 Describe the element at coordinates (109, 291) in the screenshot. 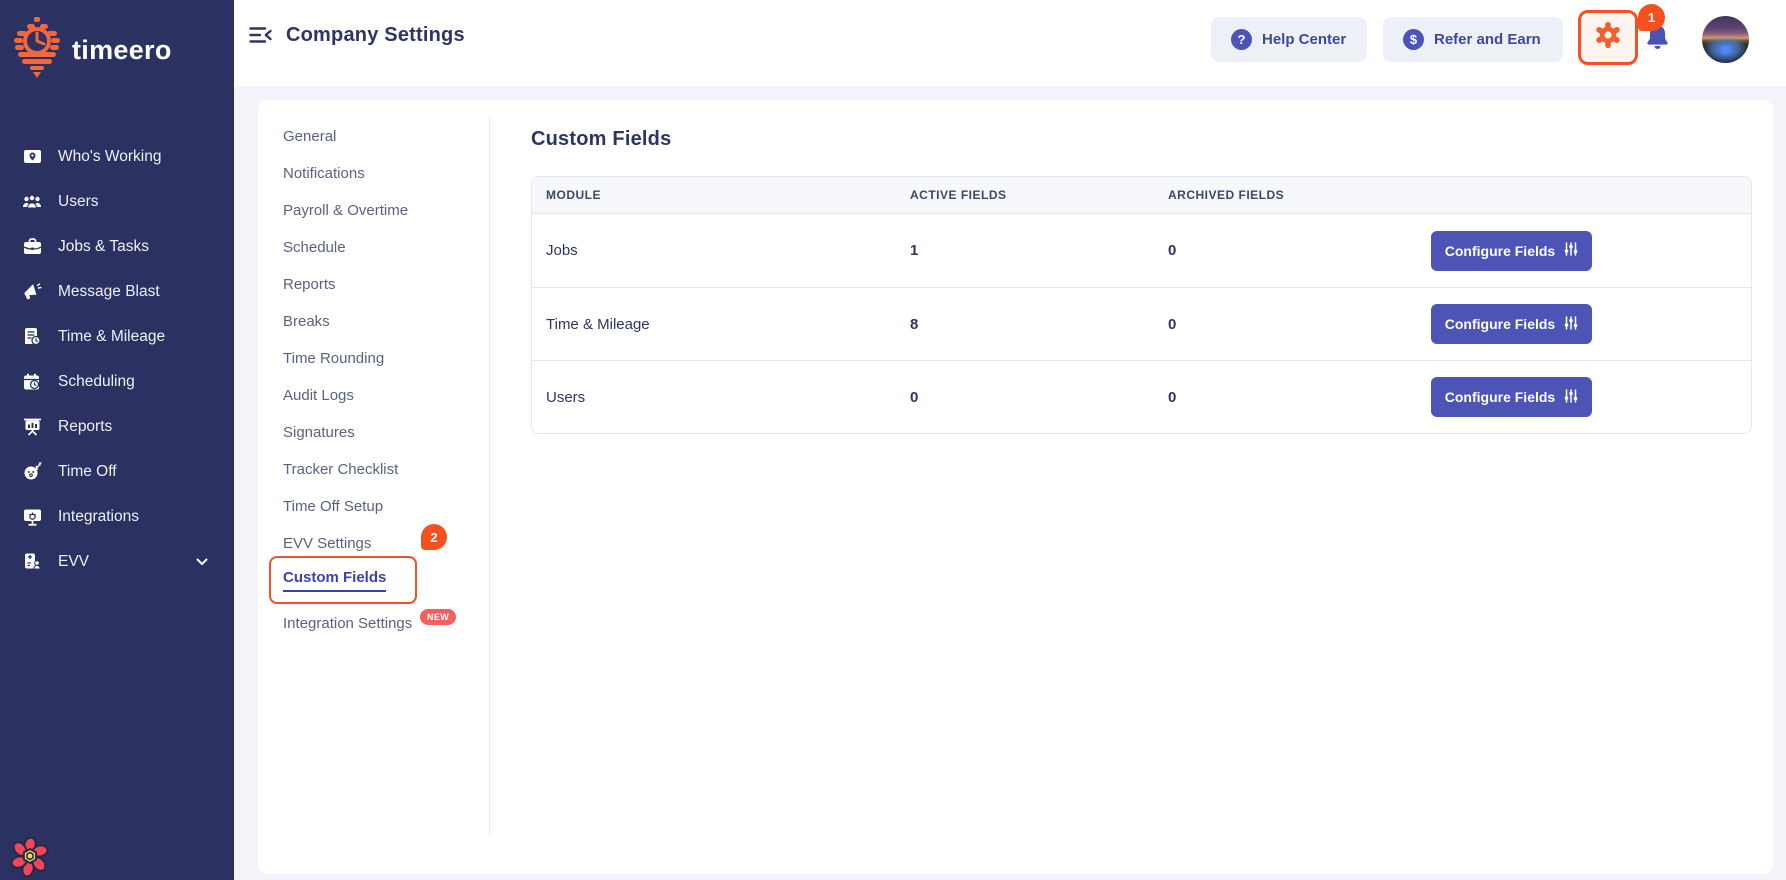

I see `sidebar-item-label: Message Blast` at that location.